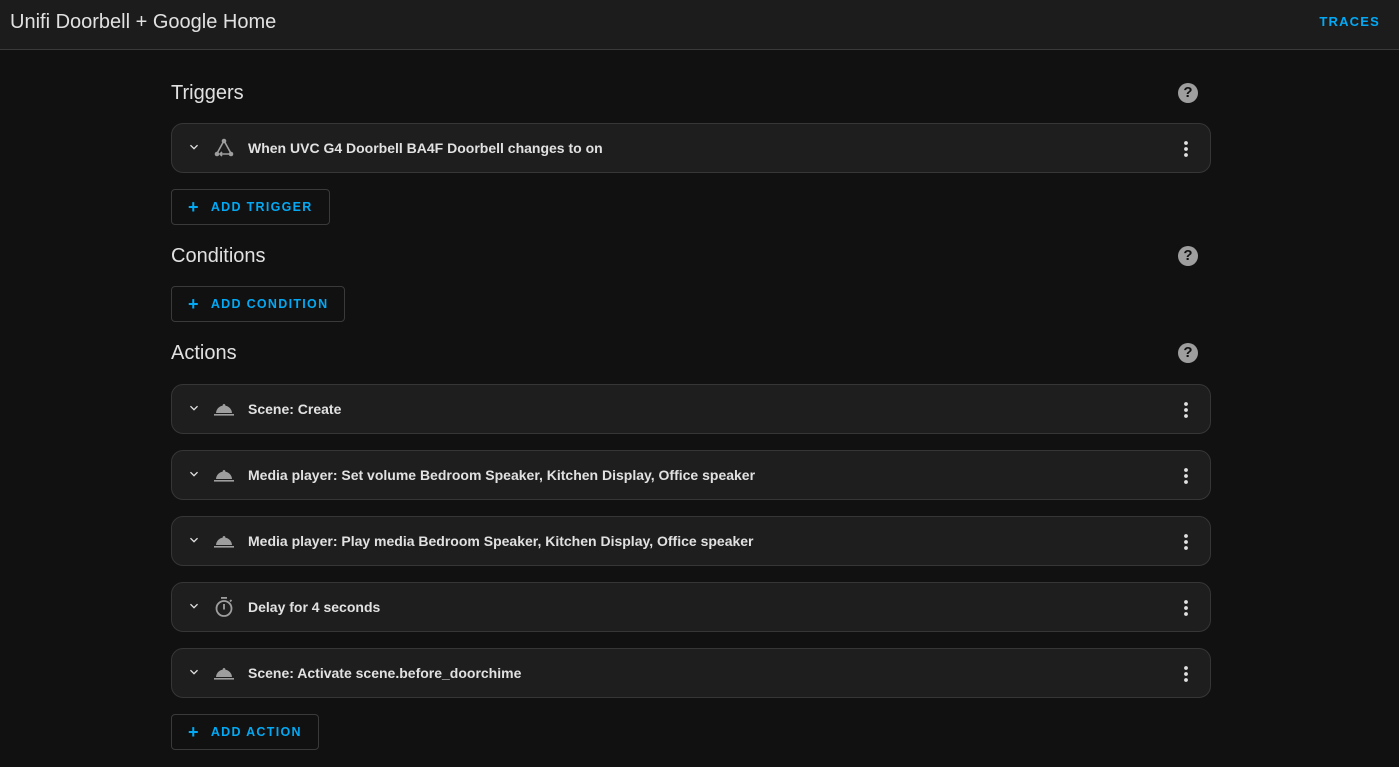 Image resolution: width=1399 pixels, height=767 pixels. What do you see at coordinates (218, 256) in the screenshot?
I see `conditions-heading: Conditions` at bounding box center [218, 256].